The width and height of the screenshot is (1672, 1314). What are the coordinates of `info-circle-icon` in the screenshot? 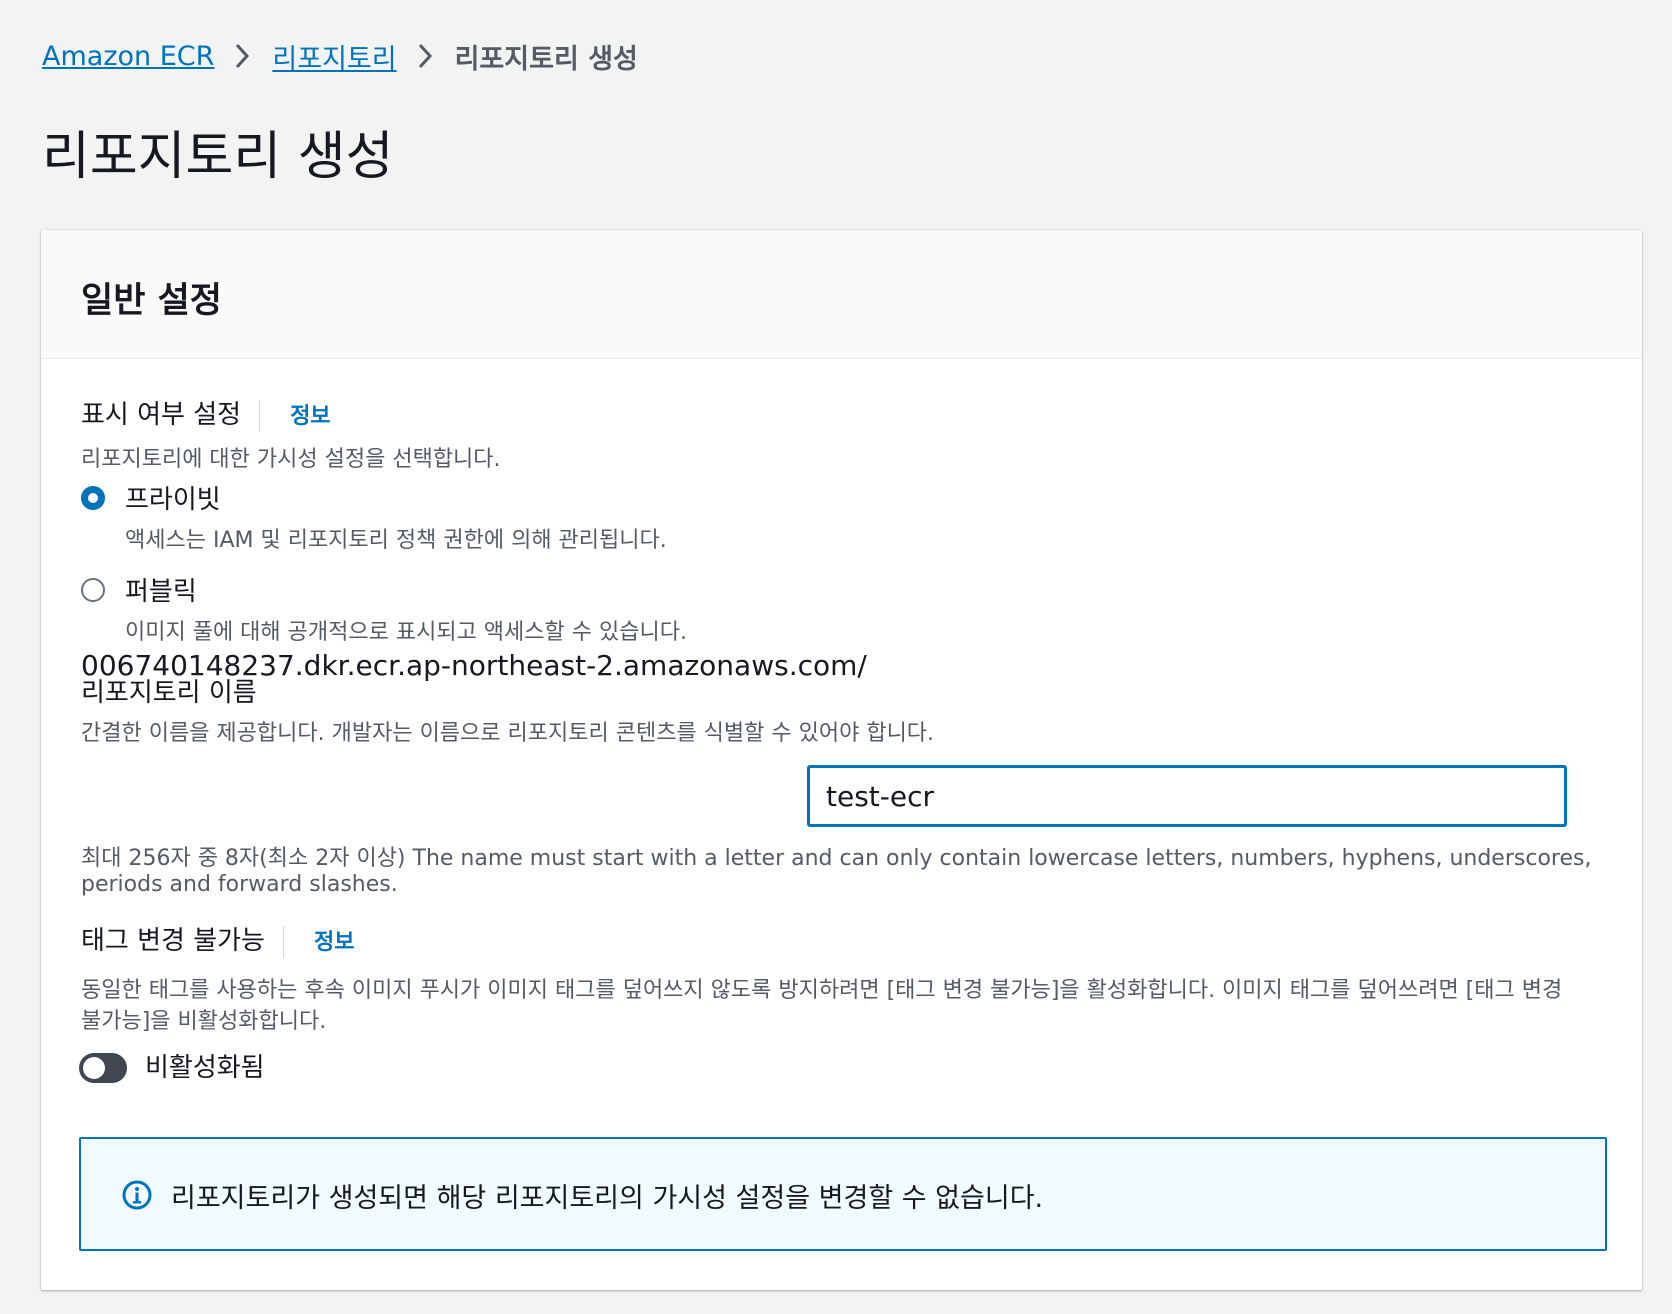 It's located at (137, 1197).